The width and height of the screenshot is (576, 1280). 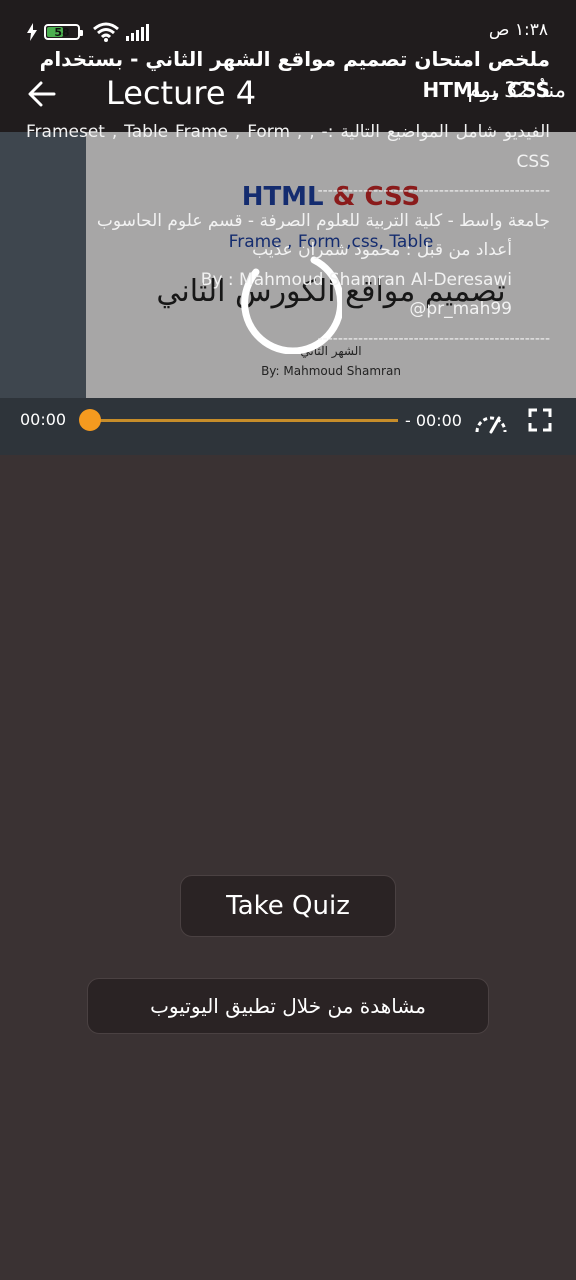 What do you see at coordinates (90, 420) in the screenshot?
I see `seek-thumb` at bounding box center [90, 420].